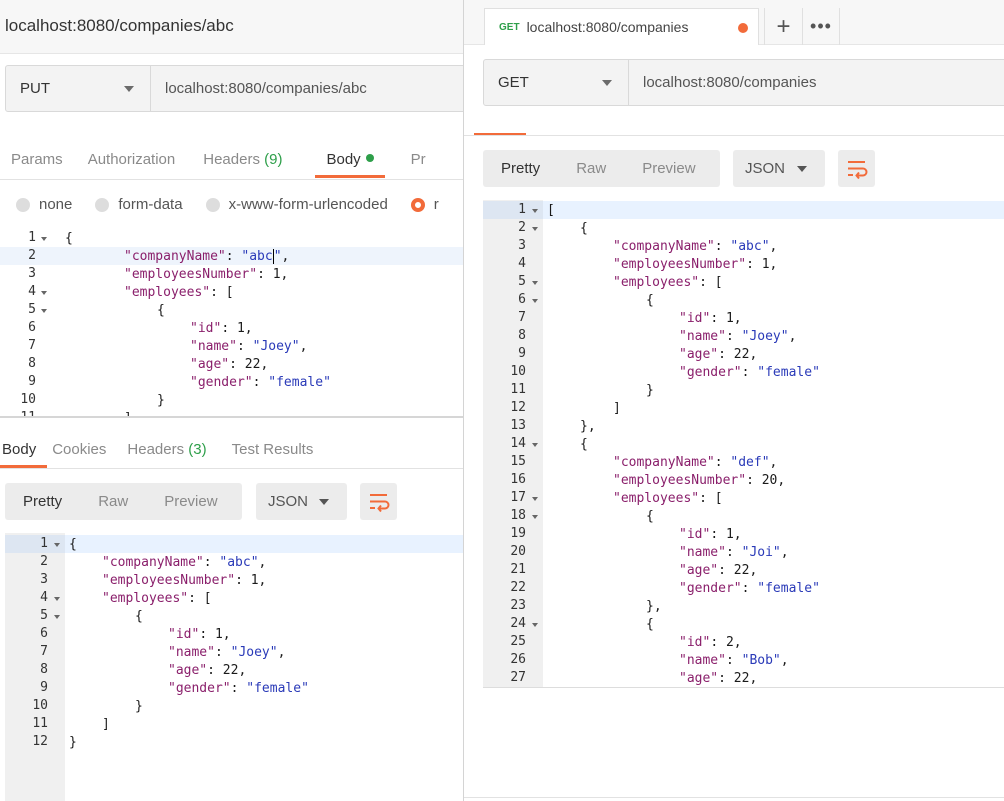 This screenshot has width=1004, height=801. I want to click on tab-body: Body, so click(350, 164).